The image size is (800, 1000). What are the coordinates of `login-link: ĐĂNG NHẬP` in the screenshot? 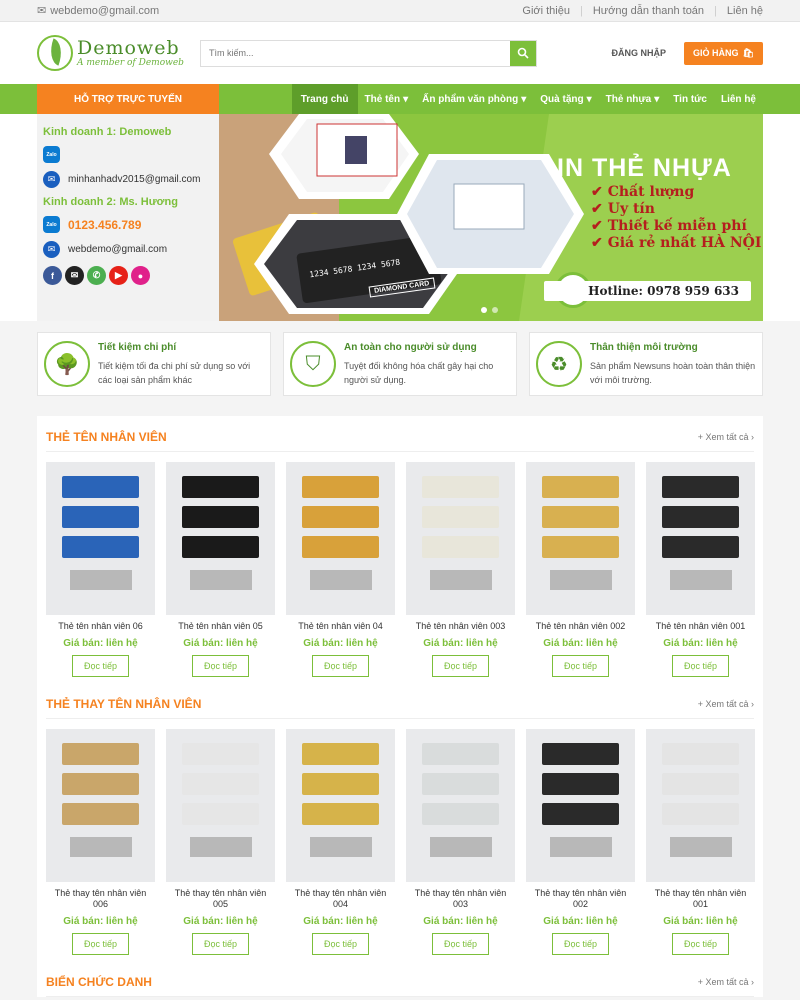 It's located at (639, 53).